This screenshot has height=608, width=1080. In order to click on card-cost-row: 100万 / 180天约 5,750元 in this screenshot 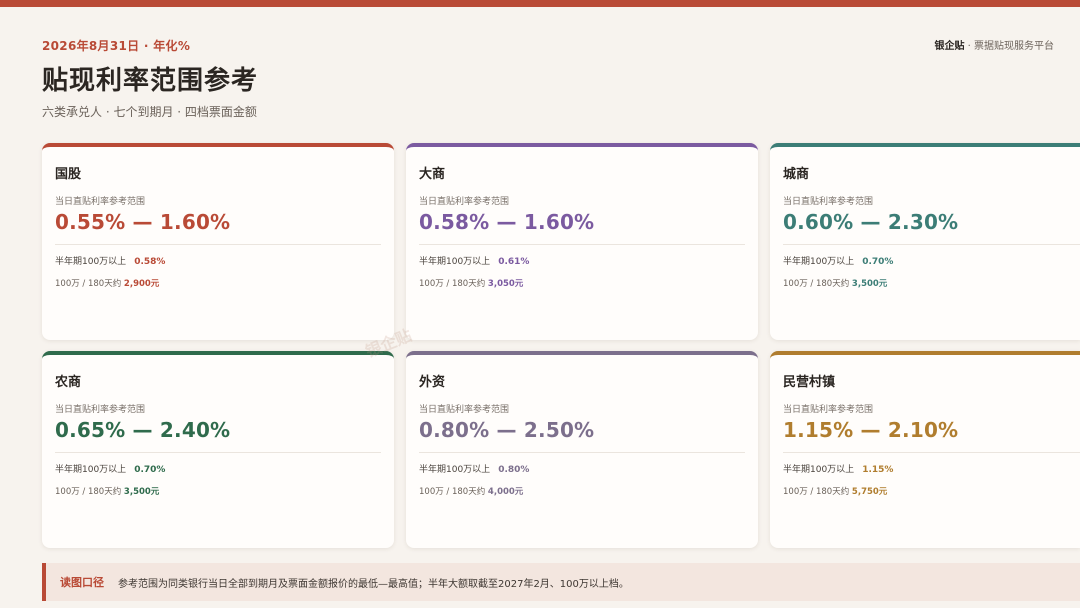, I will do `click(925, 491)`.